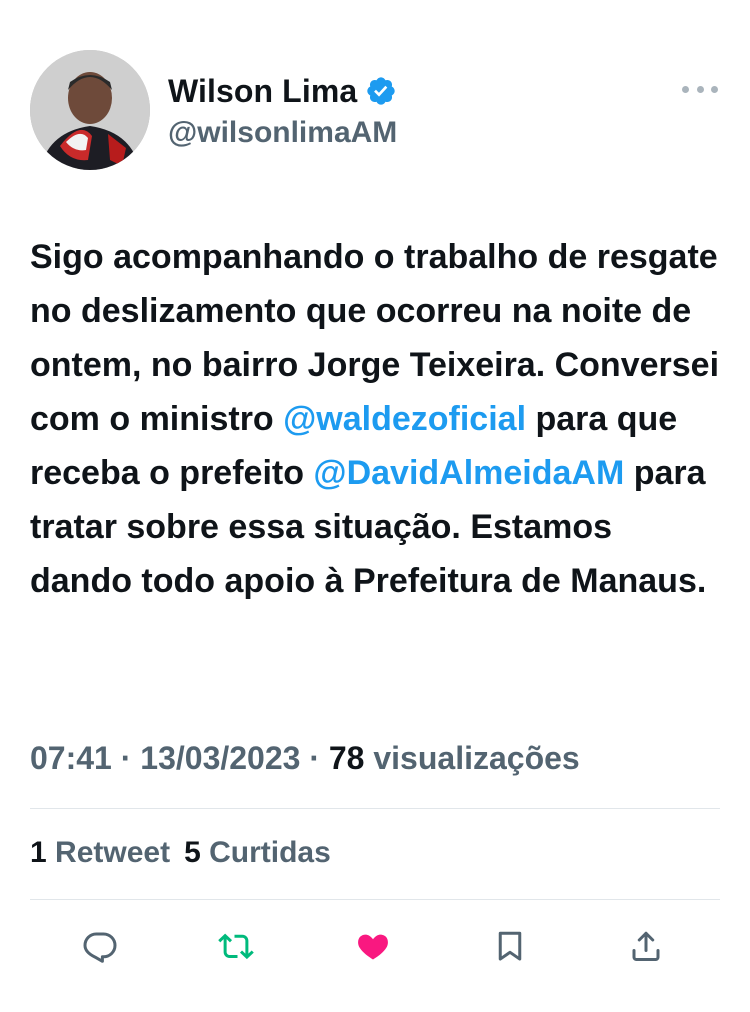 This screenshot has width=750, height=1012. What do you see at coordinates (468, 473) in the screenshot?
I see `mention-link: @DavidAlmeidaAM` at bounding box center [468, 473].